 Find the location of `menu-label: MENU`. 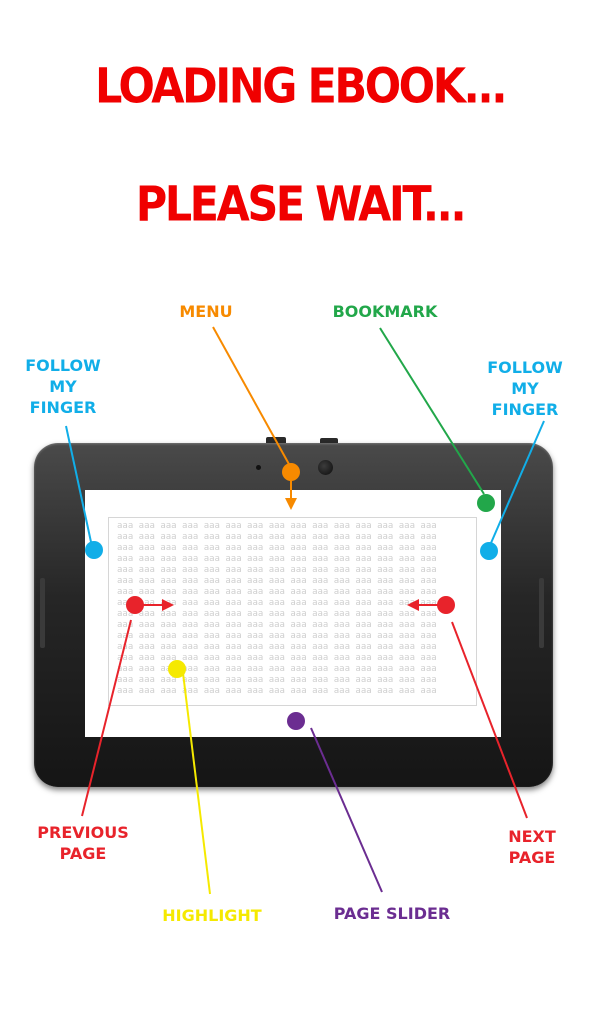

menu-label: MENU is located at coordinates (206, 311).